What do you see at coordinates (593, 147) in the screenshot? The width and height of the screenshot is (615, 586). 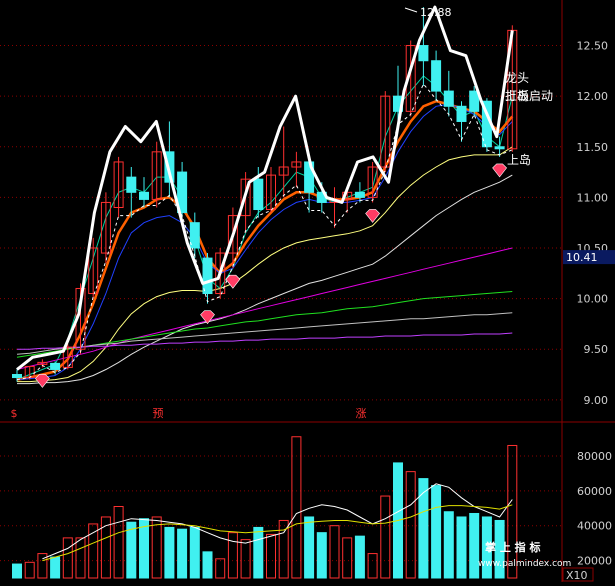 I see `price-tick-label: 11.50` at bounding box center [593, 147].